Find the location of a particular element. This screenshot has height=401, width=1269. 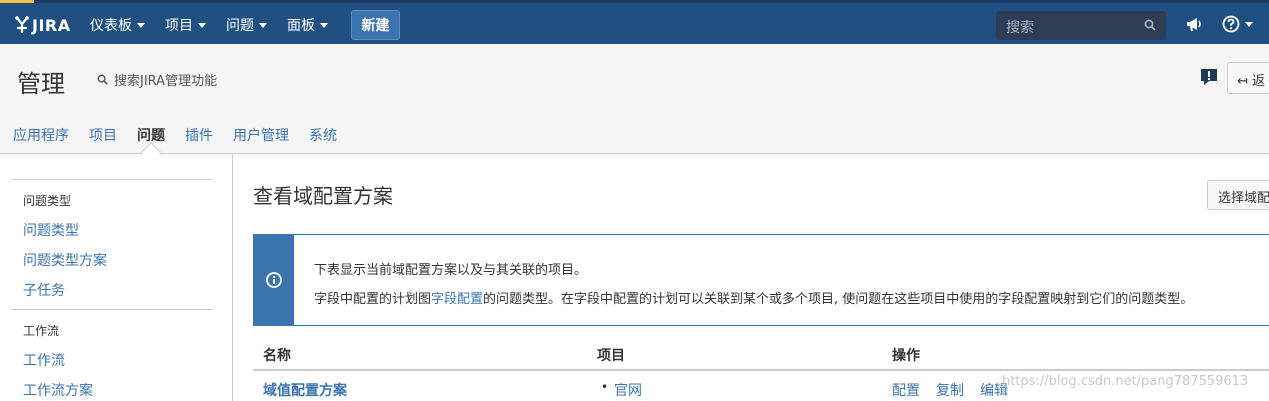

page-title: 管理 is located at coordinates (41, 84).